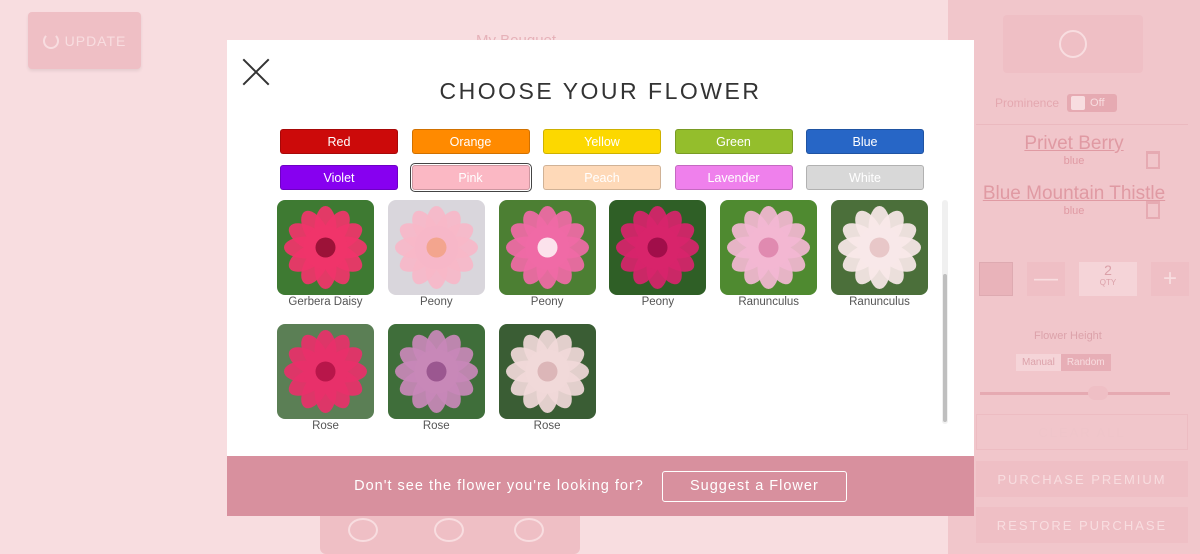 This screenshot has width=1200, height=554. What do you see at coordinates (865, 141) in the screenshot?
I see `color-button-blue: Blue` at bounding box center [865, 141].